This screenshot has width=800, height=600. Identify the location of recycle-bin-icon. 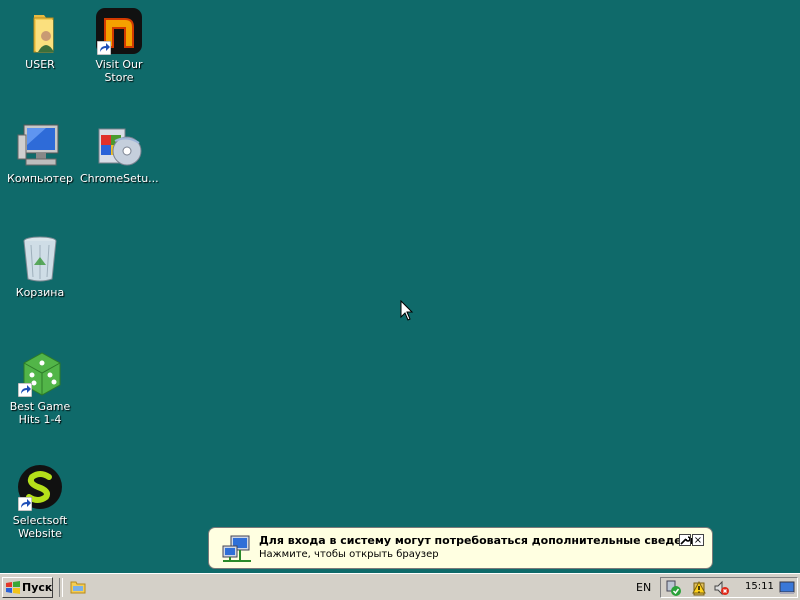
(40, 259).